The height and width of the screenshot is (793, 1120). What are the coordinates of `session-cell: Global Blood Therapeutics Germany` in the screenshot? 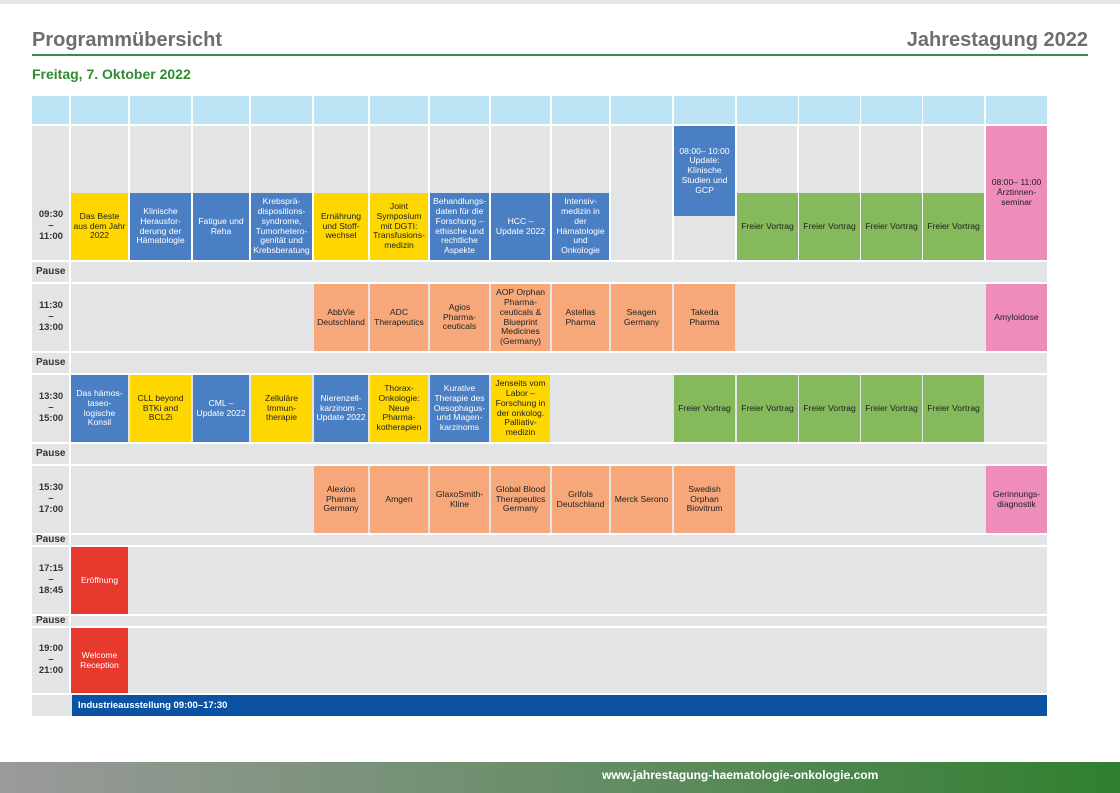 It's located at (520, 499).